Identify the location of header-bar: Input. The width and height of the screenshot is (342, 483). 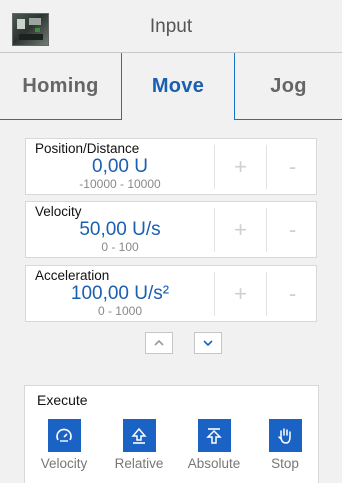
(171, 26).